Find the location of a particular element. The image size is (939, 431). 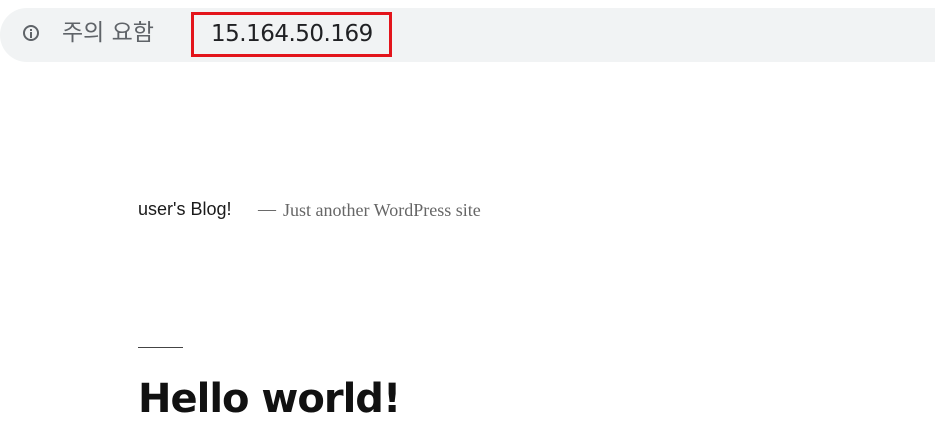

site-description: Just another WordPress site is located at coordinates (382, 210).